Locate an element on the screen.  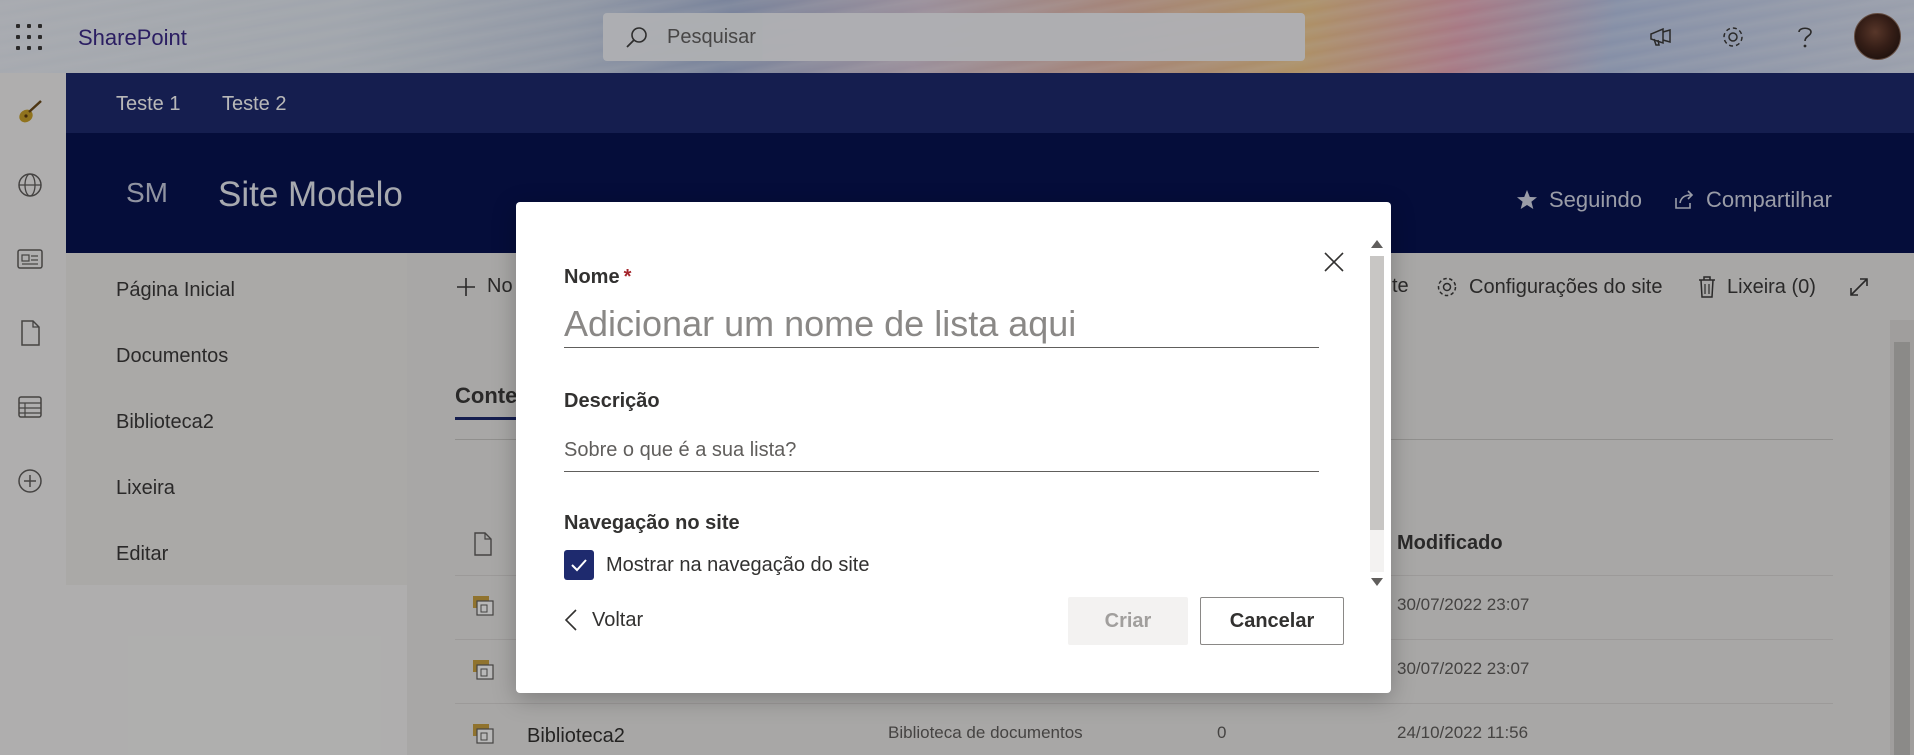
scroll-down-arrow-icon is located at coordinates (1377, 582).